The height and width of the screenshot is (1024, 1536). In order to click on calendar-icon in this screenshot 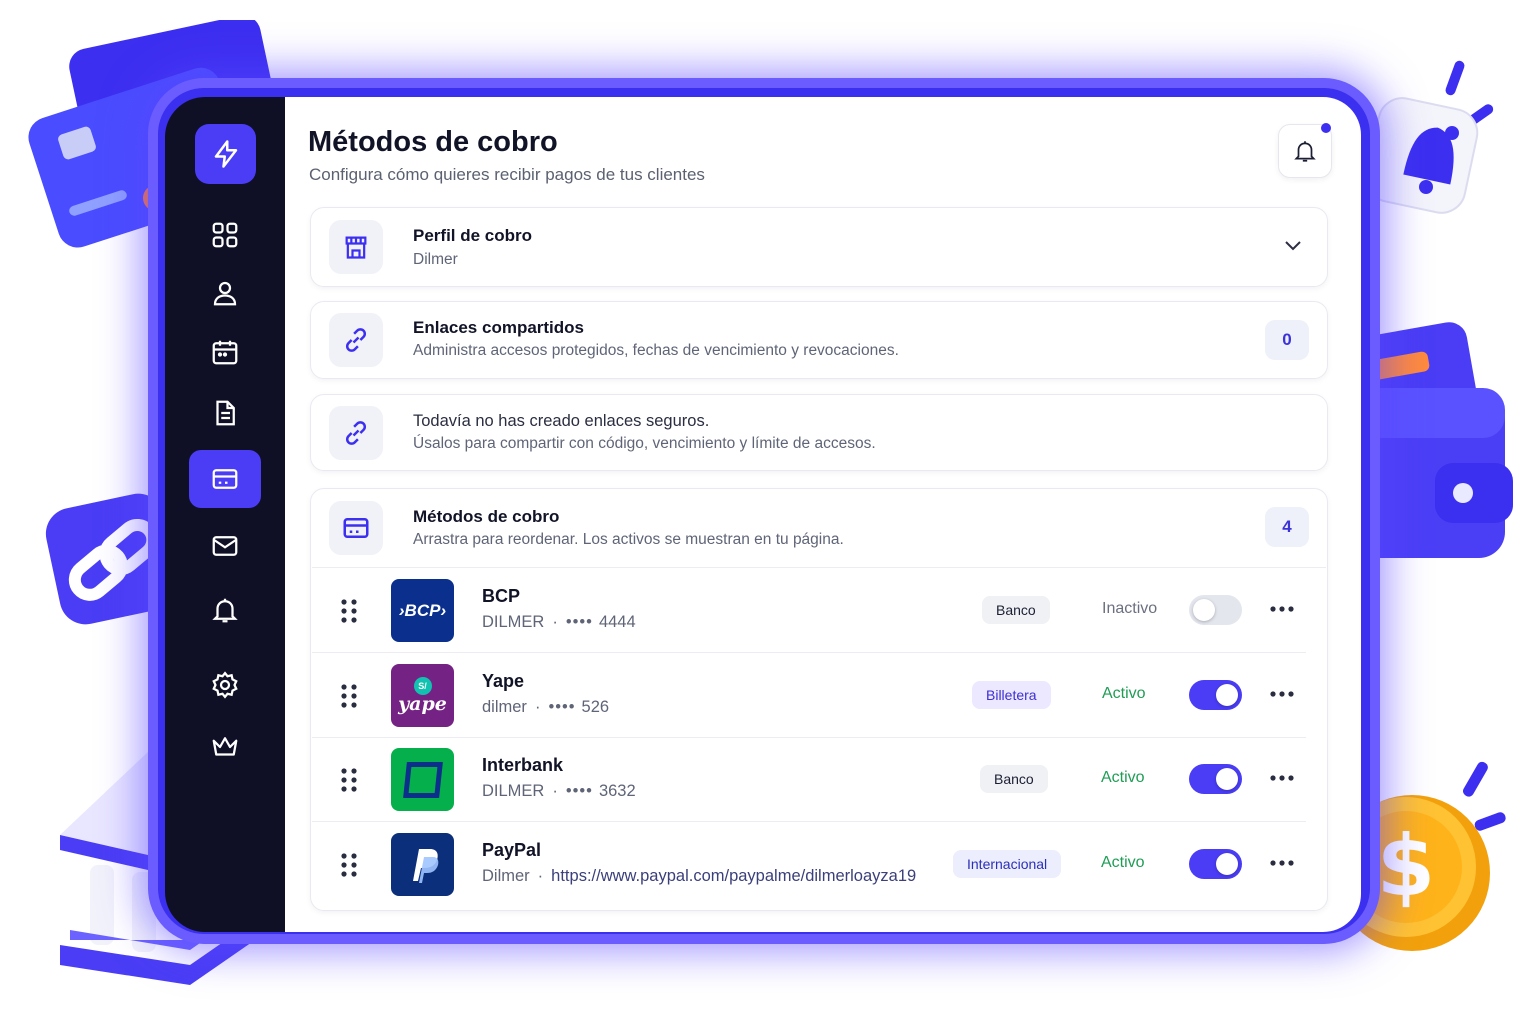, I will do `click(225, 352)`.